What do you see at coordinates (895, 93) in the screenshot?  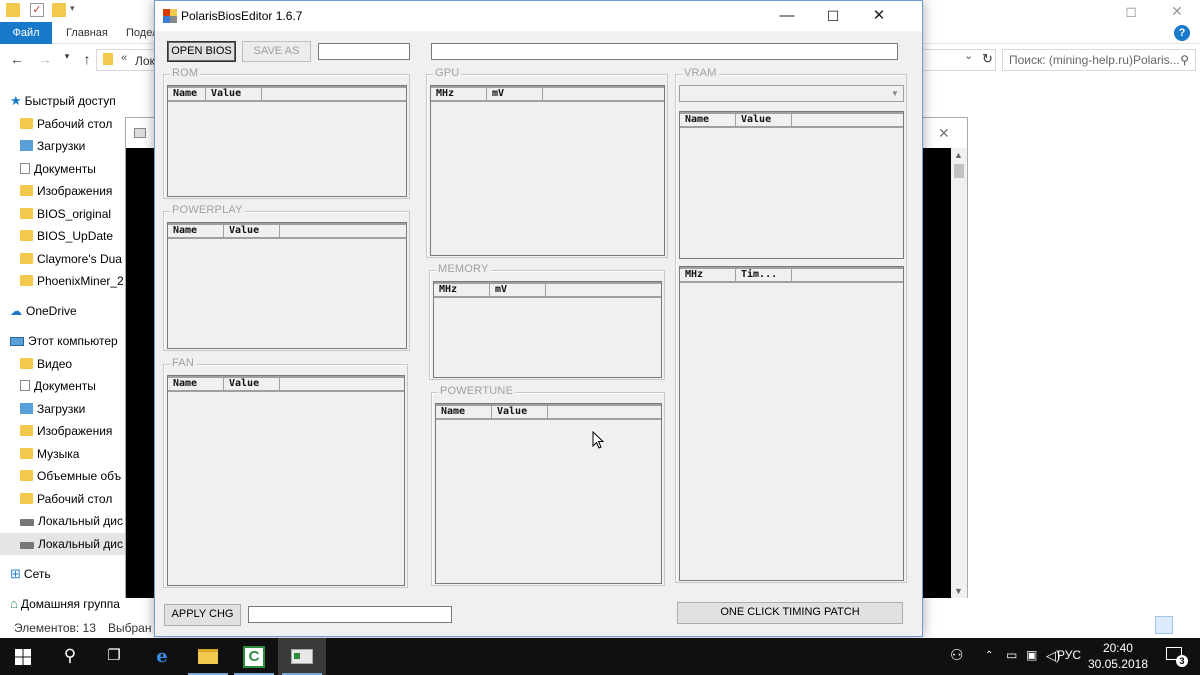 I see `chevron-down-icon: ▼` at bounding box center [895, 93].